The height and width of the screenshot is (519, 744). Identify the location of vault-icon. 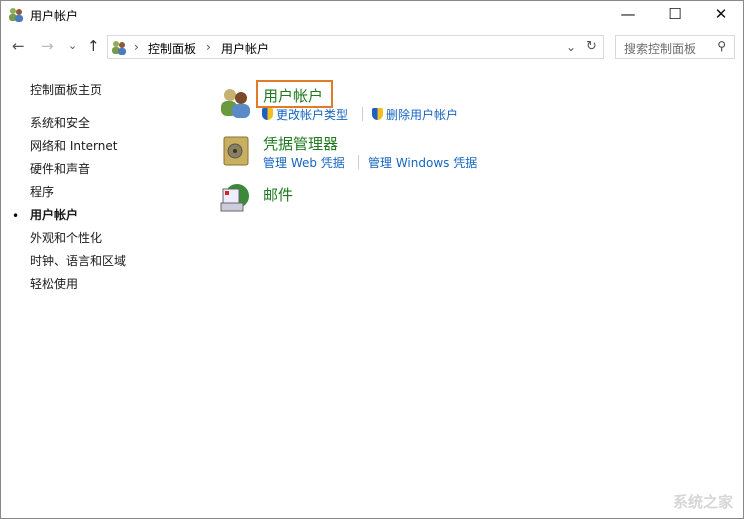
(236, 151).